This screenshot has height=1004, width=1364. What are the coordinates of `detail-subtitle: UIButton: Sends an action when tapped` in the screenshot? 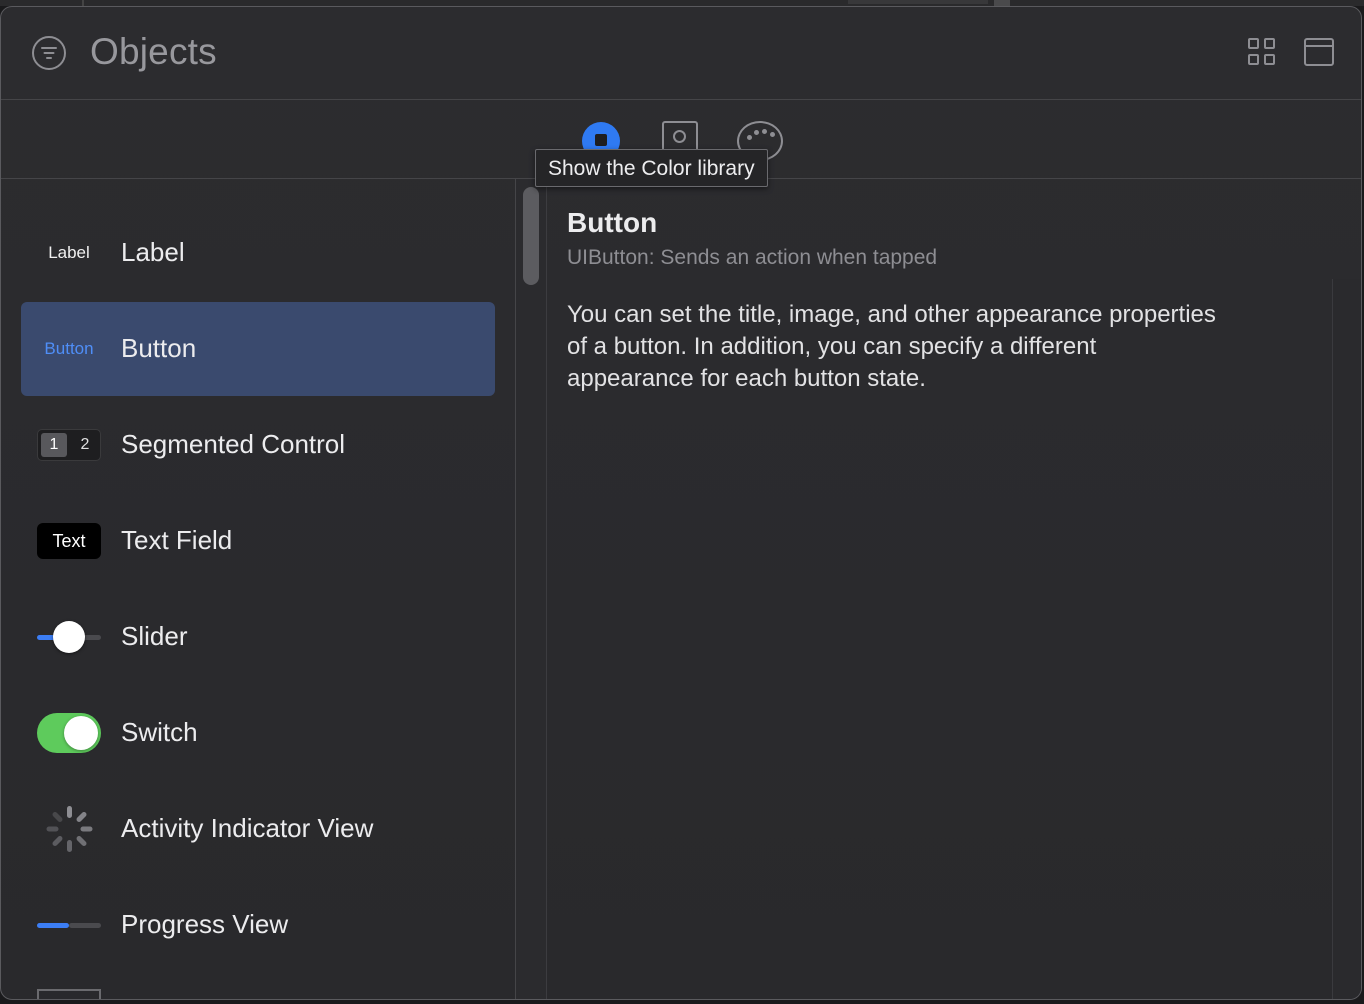 It's located at (752, 257).